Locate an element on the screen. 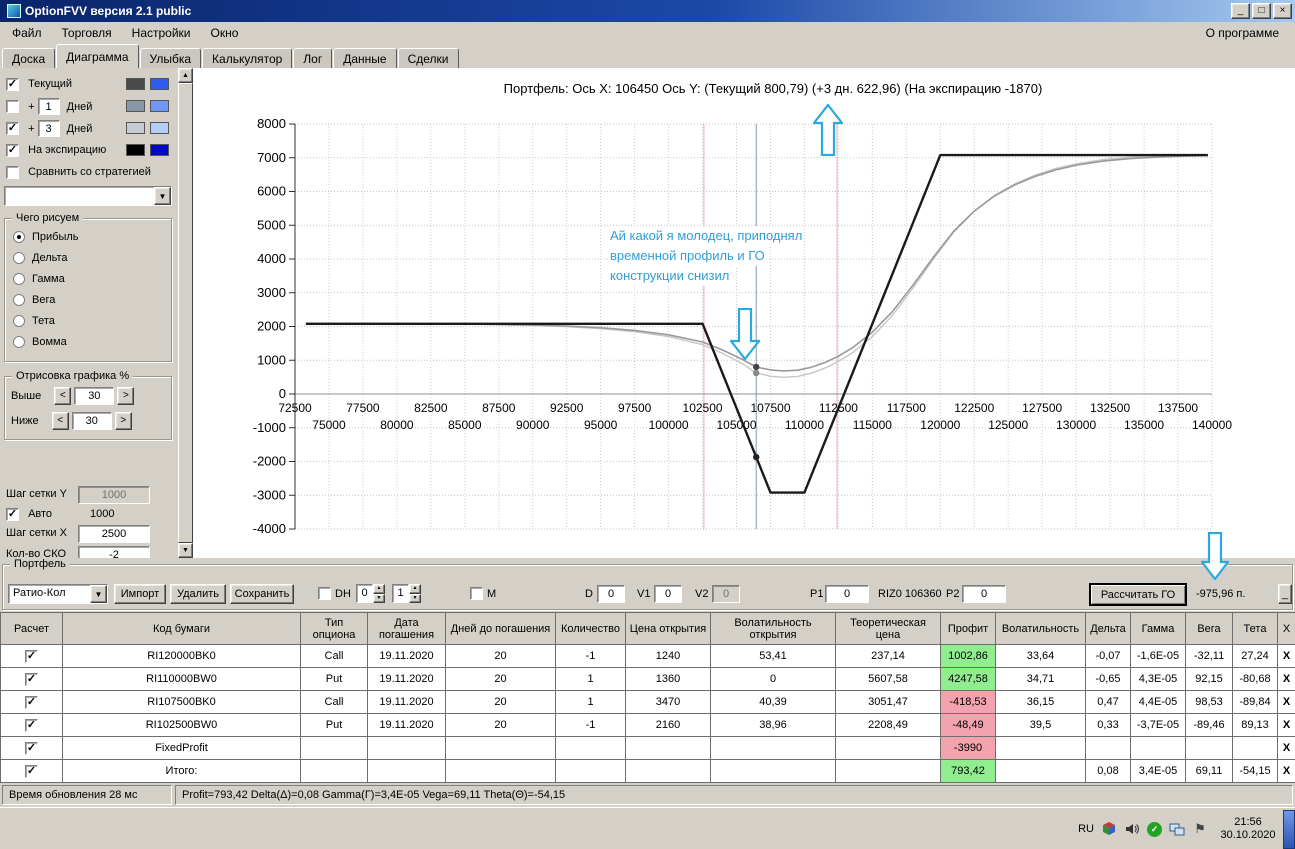 Image resolution: width=1295 pixels, height=849 pixels. calculate-go-button: Рассчитать ГО is located at coordinates (1138, 594).